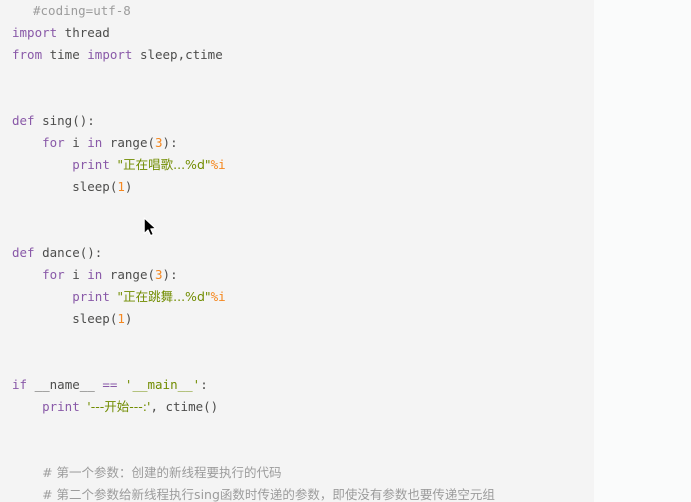 The width and height of the screenshot is (691, 502). What do you see at coordinates (297, 385) in the screenshot?
I see `code-line: if __name__ == '__main__':` at bounding box center [297, 385].